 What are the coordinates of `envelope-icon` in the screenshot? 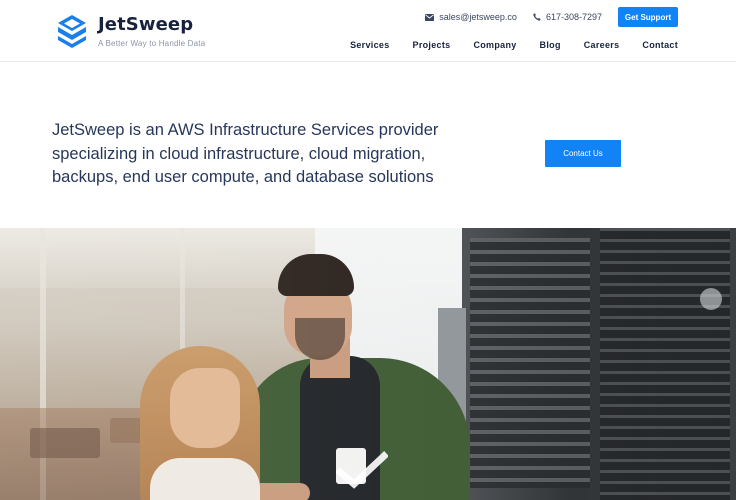 It's located at (430, 17).